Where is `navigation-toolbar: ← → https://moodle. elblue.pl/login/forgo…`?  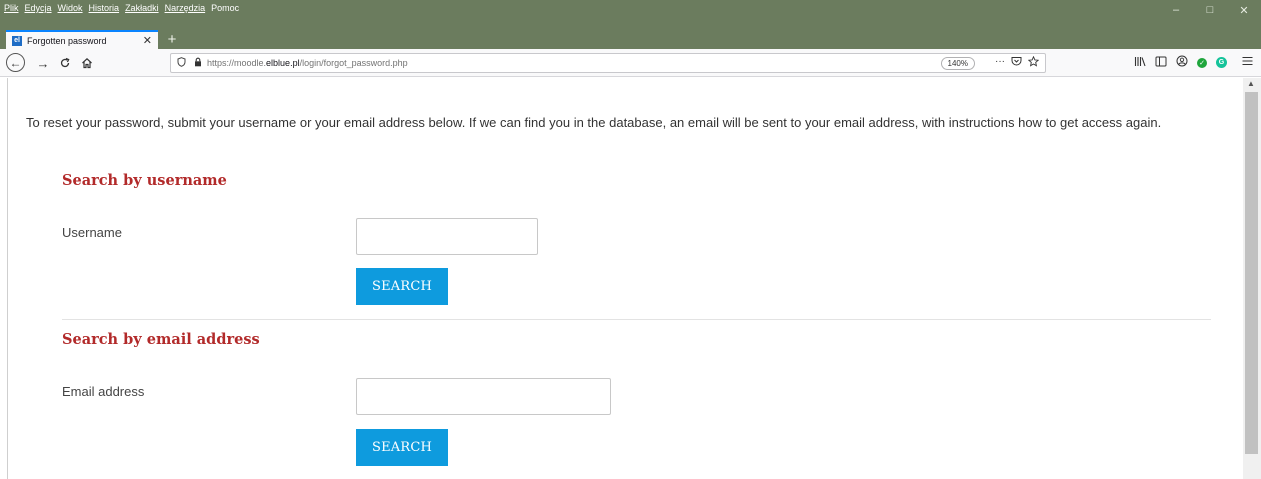 navigation-toolbar: ← → https://moodle. elblue.pl/login/forgo… is located at coordinates (630, 63).